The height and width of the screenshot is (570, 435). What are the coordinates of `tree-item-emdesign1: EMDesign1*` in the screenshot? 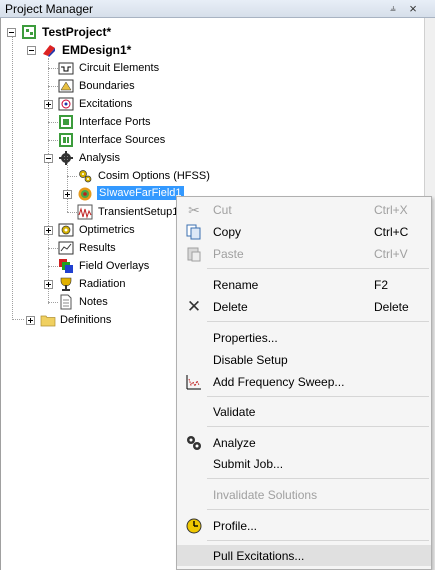 It's located at (120, 50).